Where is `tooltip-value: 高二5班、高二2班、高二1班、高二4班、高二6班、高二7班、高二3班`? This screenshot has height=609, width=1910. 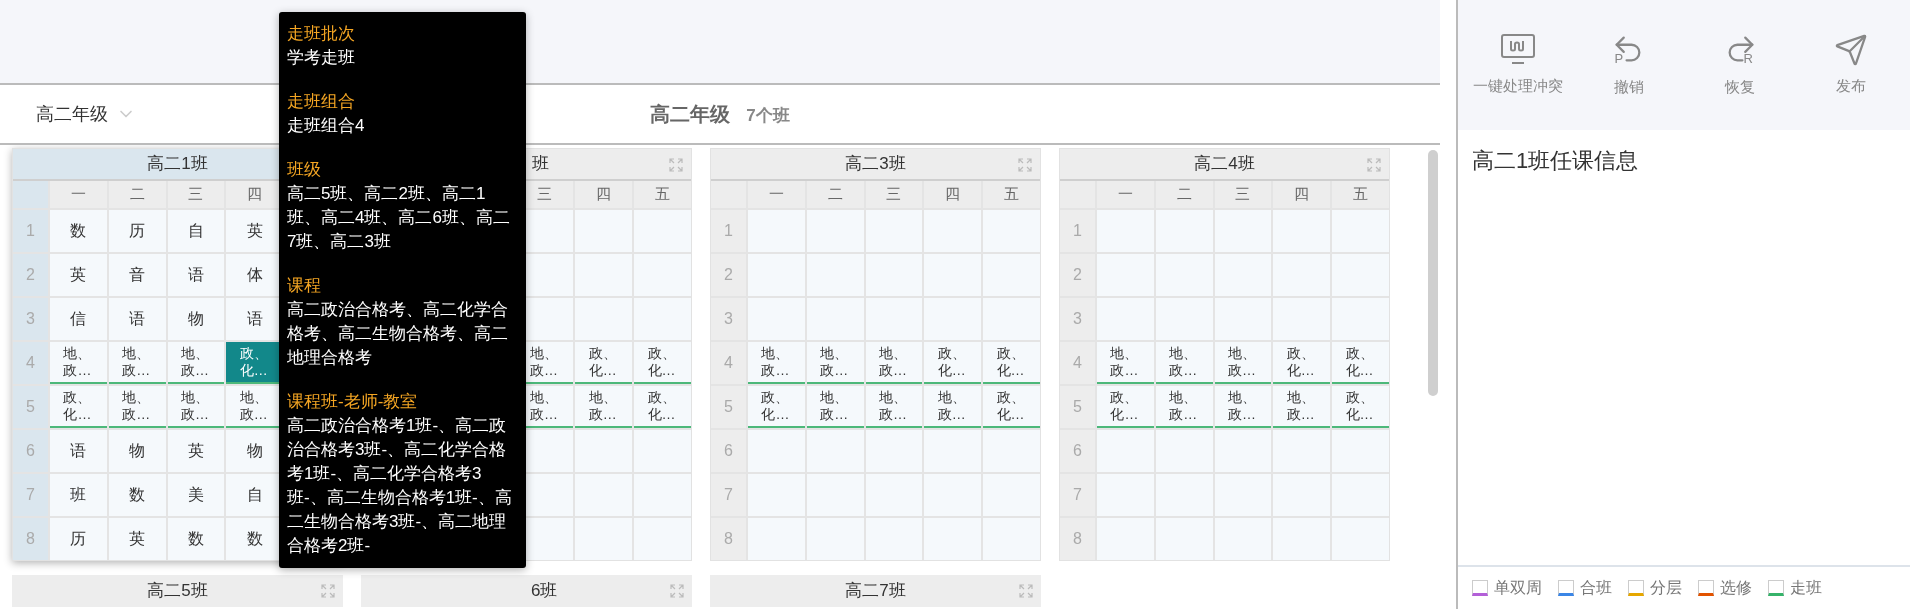
tooltip-value: 高二5班、高二2班、高二1班、高二4班、高二6班、高二7班、高二3班 is located at coordinates (399, 218).